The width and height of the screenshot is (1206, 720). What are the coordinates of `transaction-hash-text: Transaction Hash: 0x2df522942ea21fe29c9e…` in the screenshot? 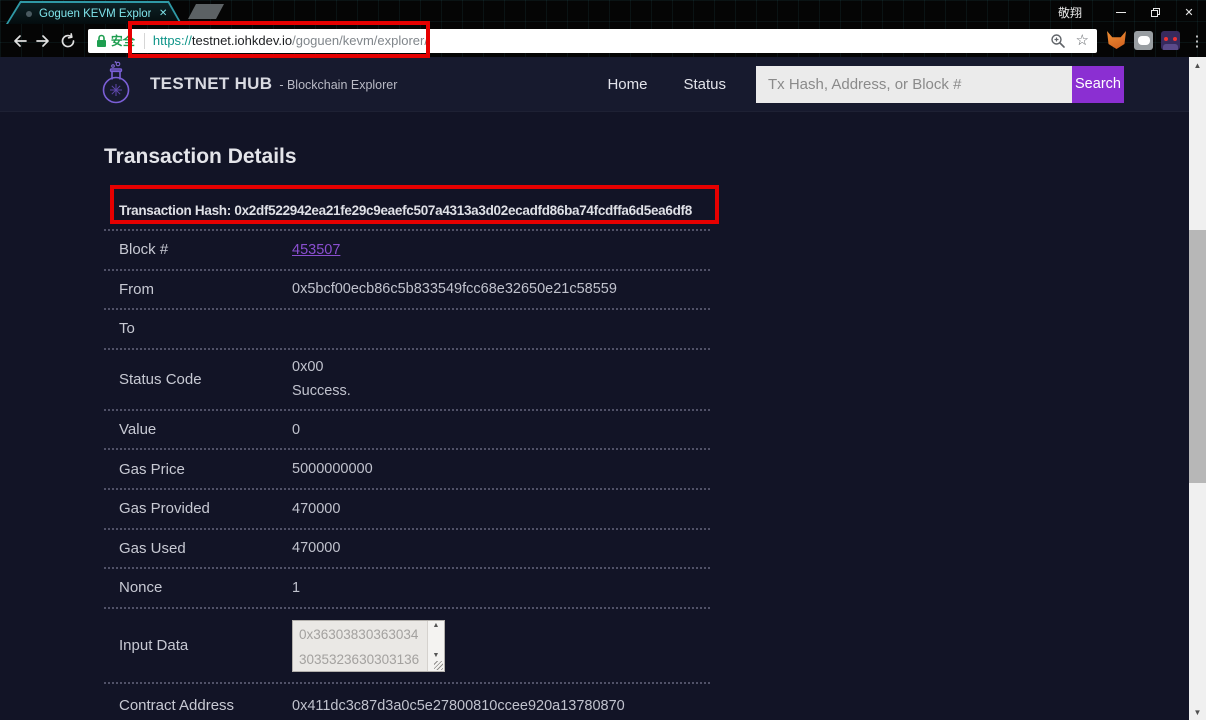 It's located at (405, 210).